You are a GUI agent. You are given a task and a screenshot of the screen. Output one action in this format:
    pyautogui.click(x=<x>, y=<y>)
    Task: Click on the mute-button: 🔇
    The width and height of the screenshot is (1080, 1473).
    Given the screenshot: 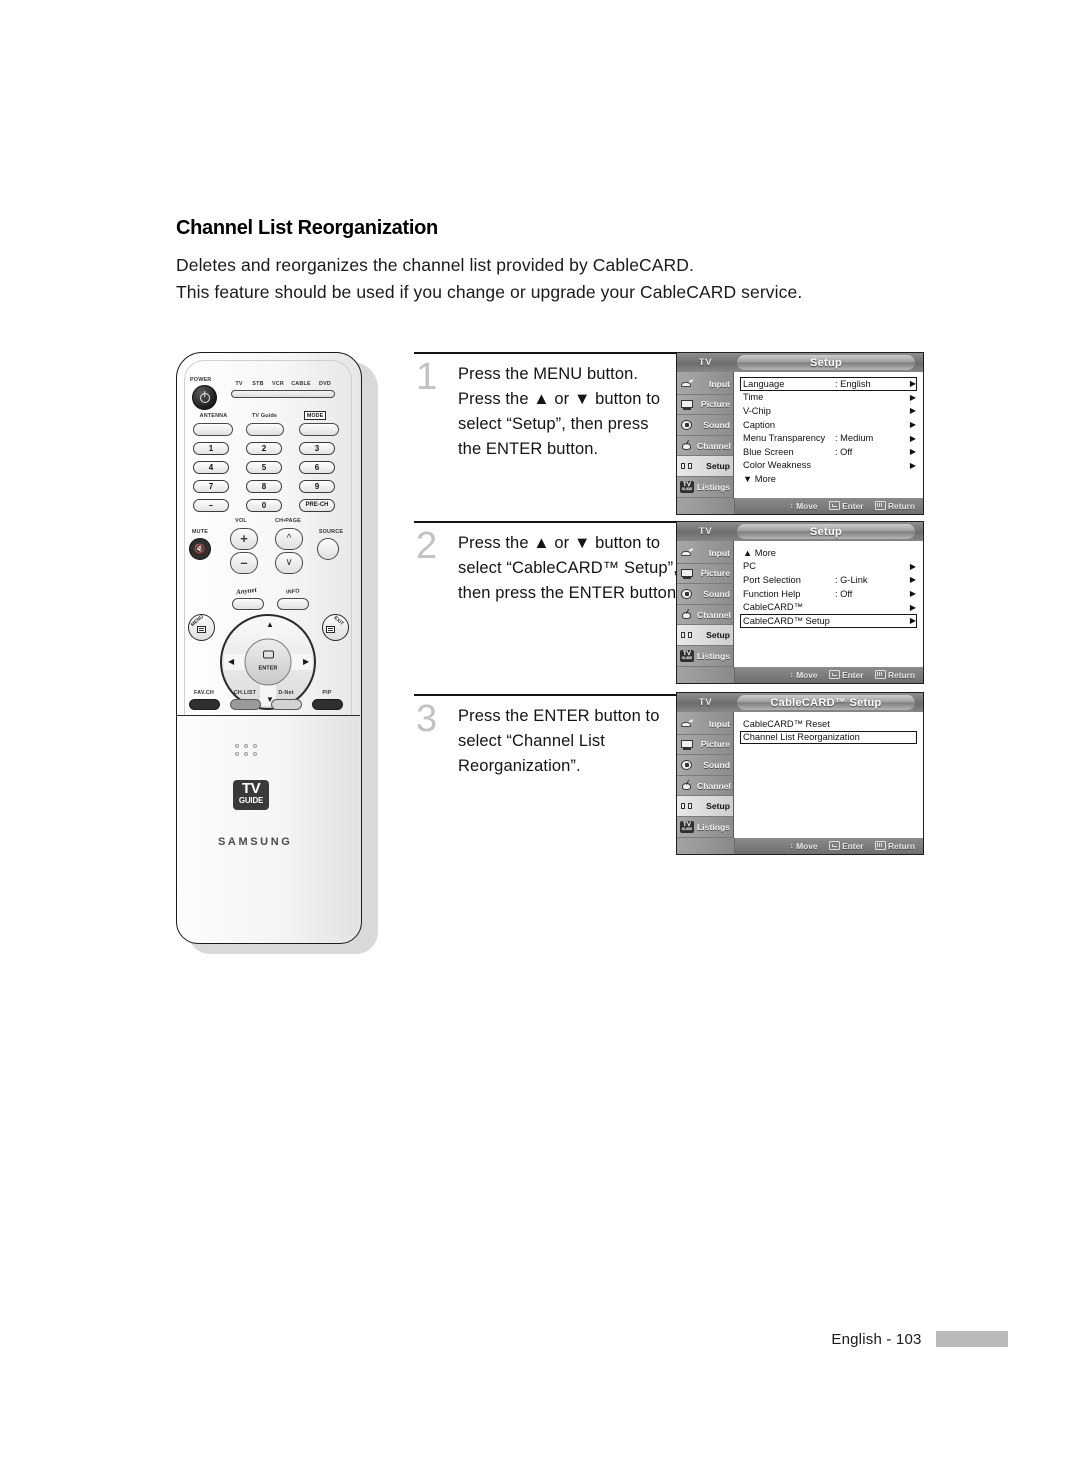 What is the action you would take?
    pyautogui.click(x=200, y=549)
    